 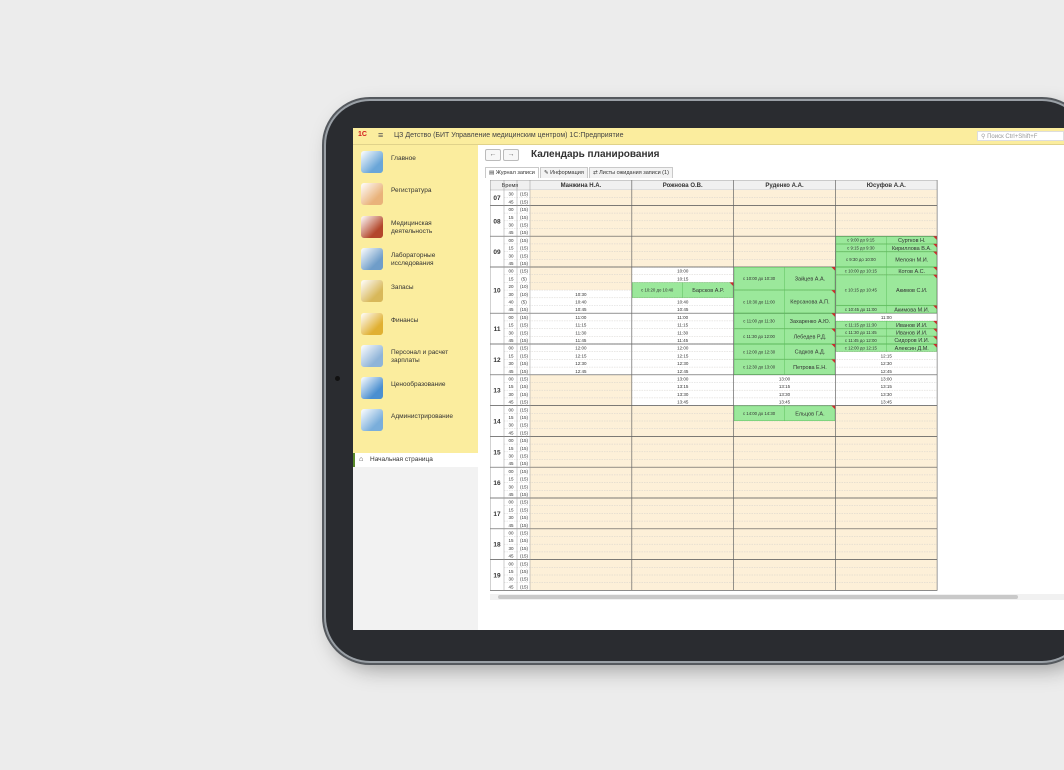 What do you see at coordinates (415, 194) in the screenshot?
I see `sidebar-item: Регистратура` at bounding box center [415, 194].